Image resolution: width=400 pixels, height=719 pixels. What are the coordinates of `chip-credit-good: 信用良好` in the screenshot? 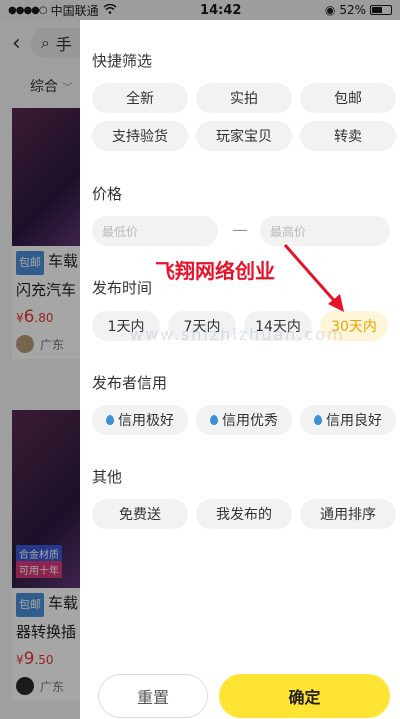 It's located at (348, 420).